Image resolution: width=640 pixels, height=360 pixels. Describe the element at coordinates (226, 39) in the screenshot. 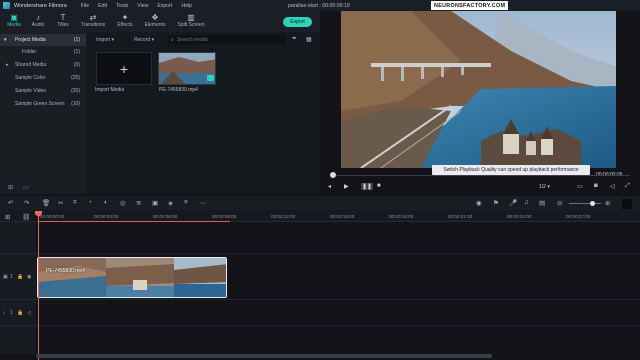

I see `search-input` at that location.